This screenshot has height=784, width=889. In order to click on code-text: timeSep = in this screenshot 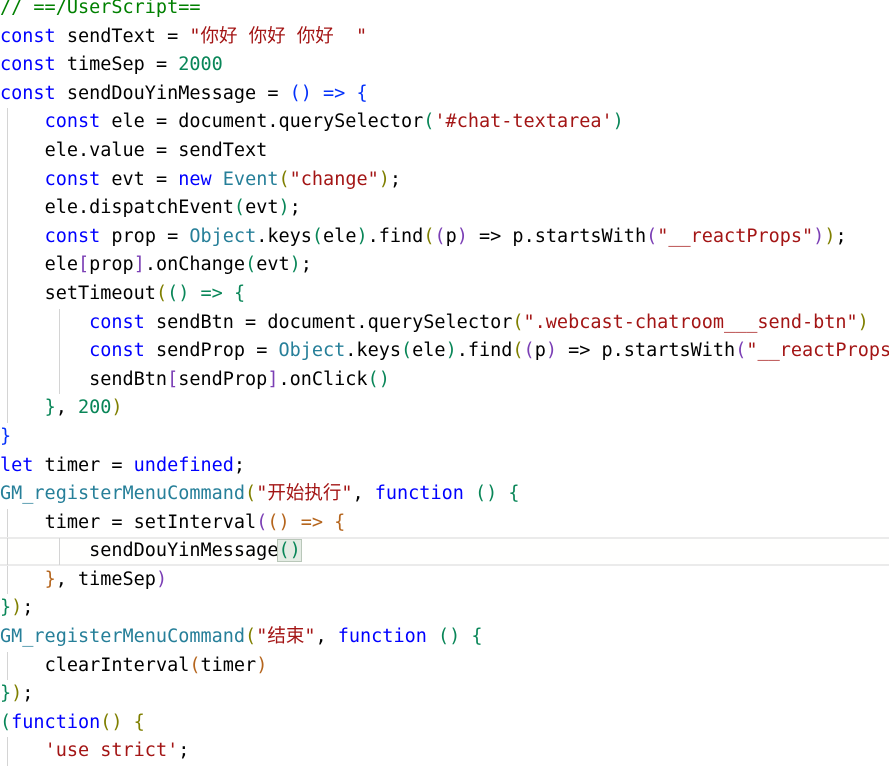, I will do `click(117, 65)`.